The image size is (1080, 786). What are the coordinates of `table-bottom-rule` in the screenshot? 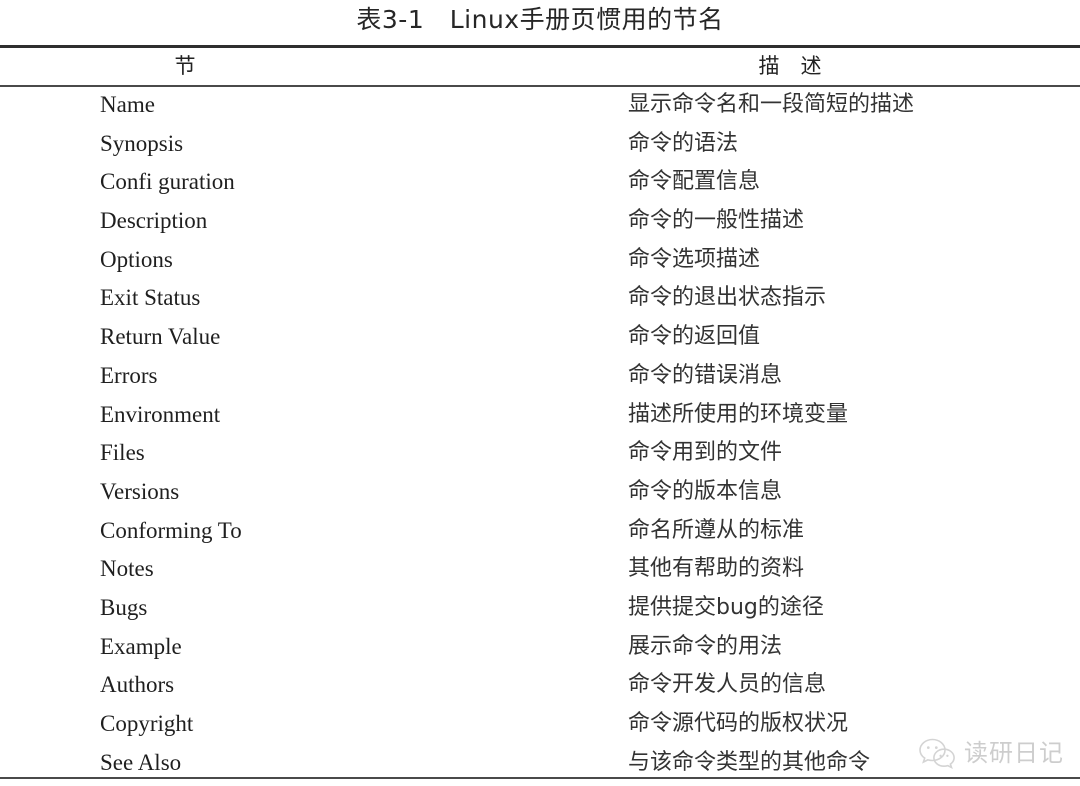 It's located at (540, 778).